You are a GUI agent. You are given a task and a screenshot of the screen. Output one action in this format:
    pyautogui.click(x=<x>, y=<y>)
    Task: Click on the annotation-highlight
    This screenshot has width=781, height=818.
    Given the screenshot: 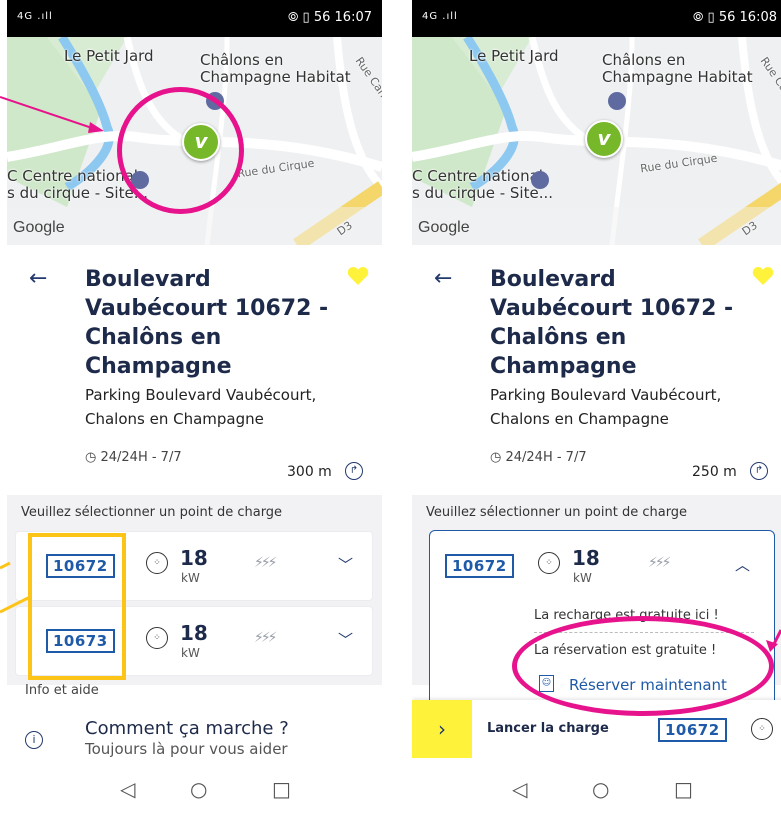 What is the action you would take?
    pyautogui.click(x=77, y=606)
    